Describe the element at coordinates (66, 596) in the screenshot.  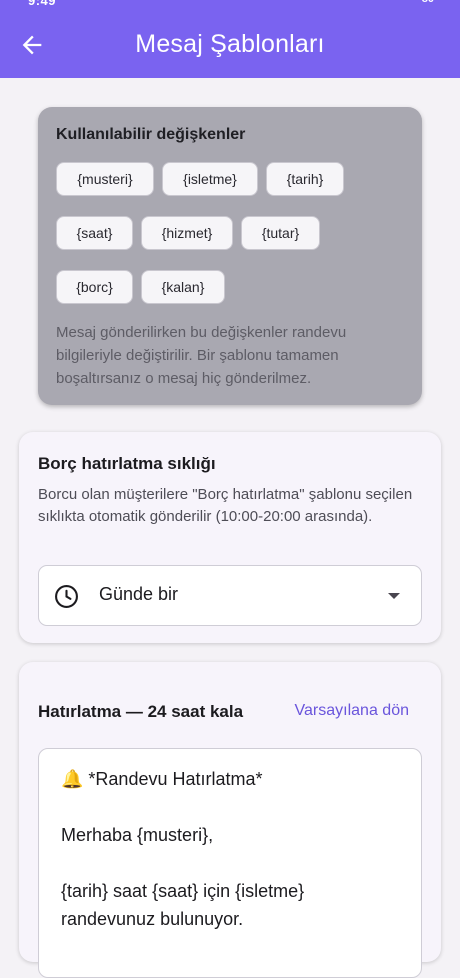
I see `clock-icon` at that location.